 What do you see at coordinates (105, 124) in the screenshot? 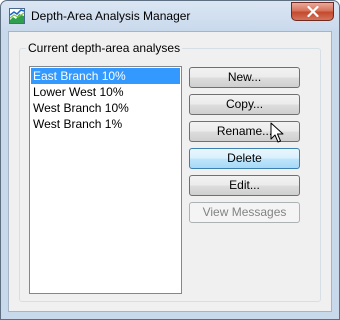
I see `list-item-west-branch-1: West Branch 1%` at bounding box center [105, 124].